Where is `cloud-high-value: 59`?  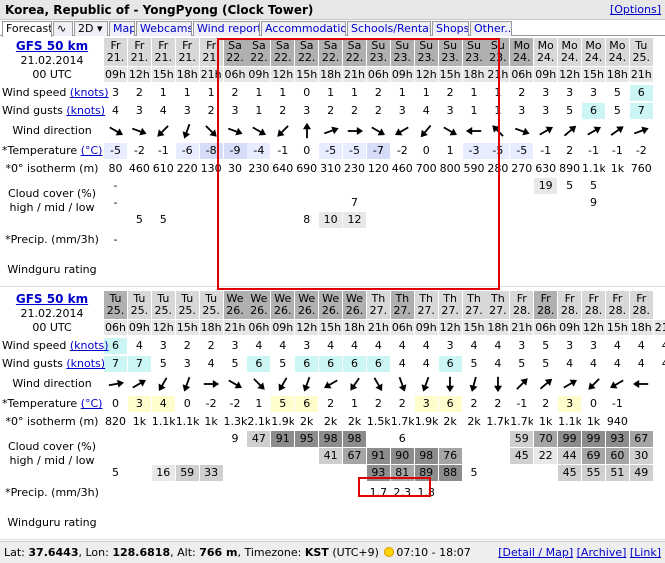 cloud-high-value: 59 is located at coordinates (522, 439).